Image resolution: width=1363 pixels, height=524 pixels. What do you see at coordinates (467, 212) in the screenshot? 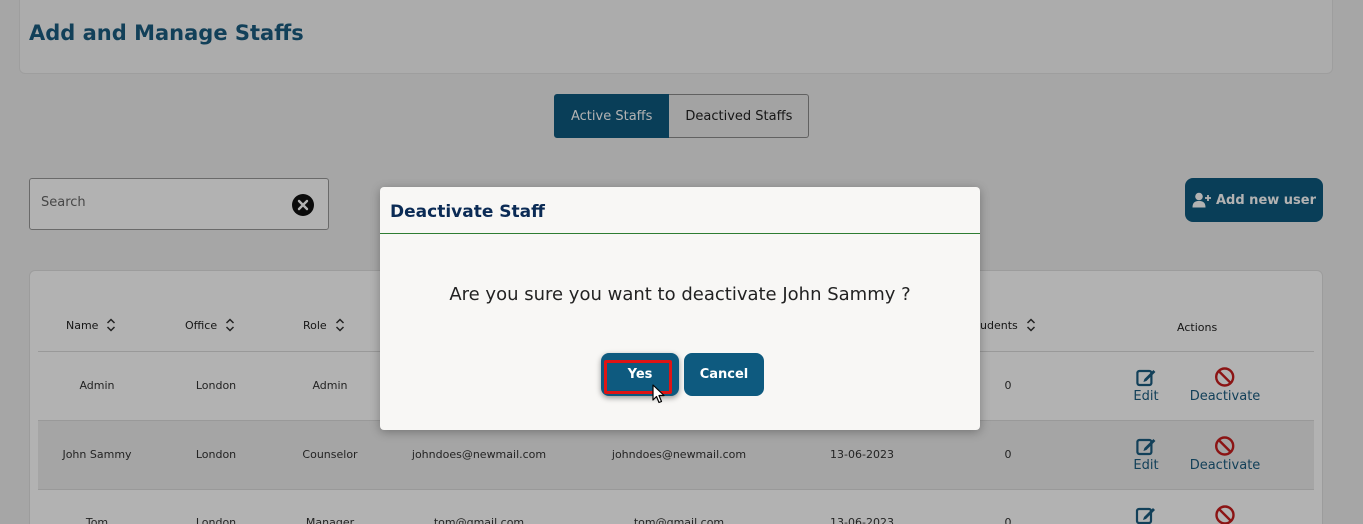
I see `dialog-title: Deactivate Staff` at bounding box center [467, 212].